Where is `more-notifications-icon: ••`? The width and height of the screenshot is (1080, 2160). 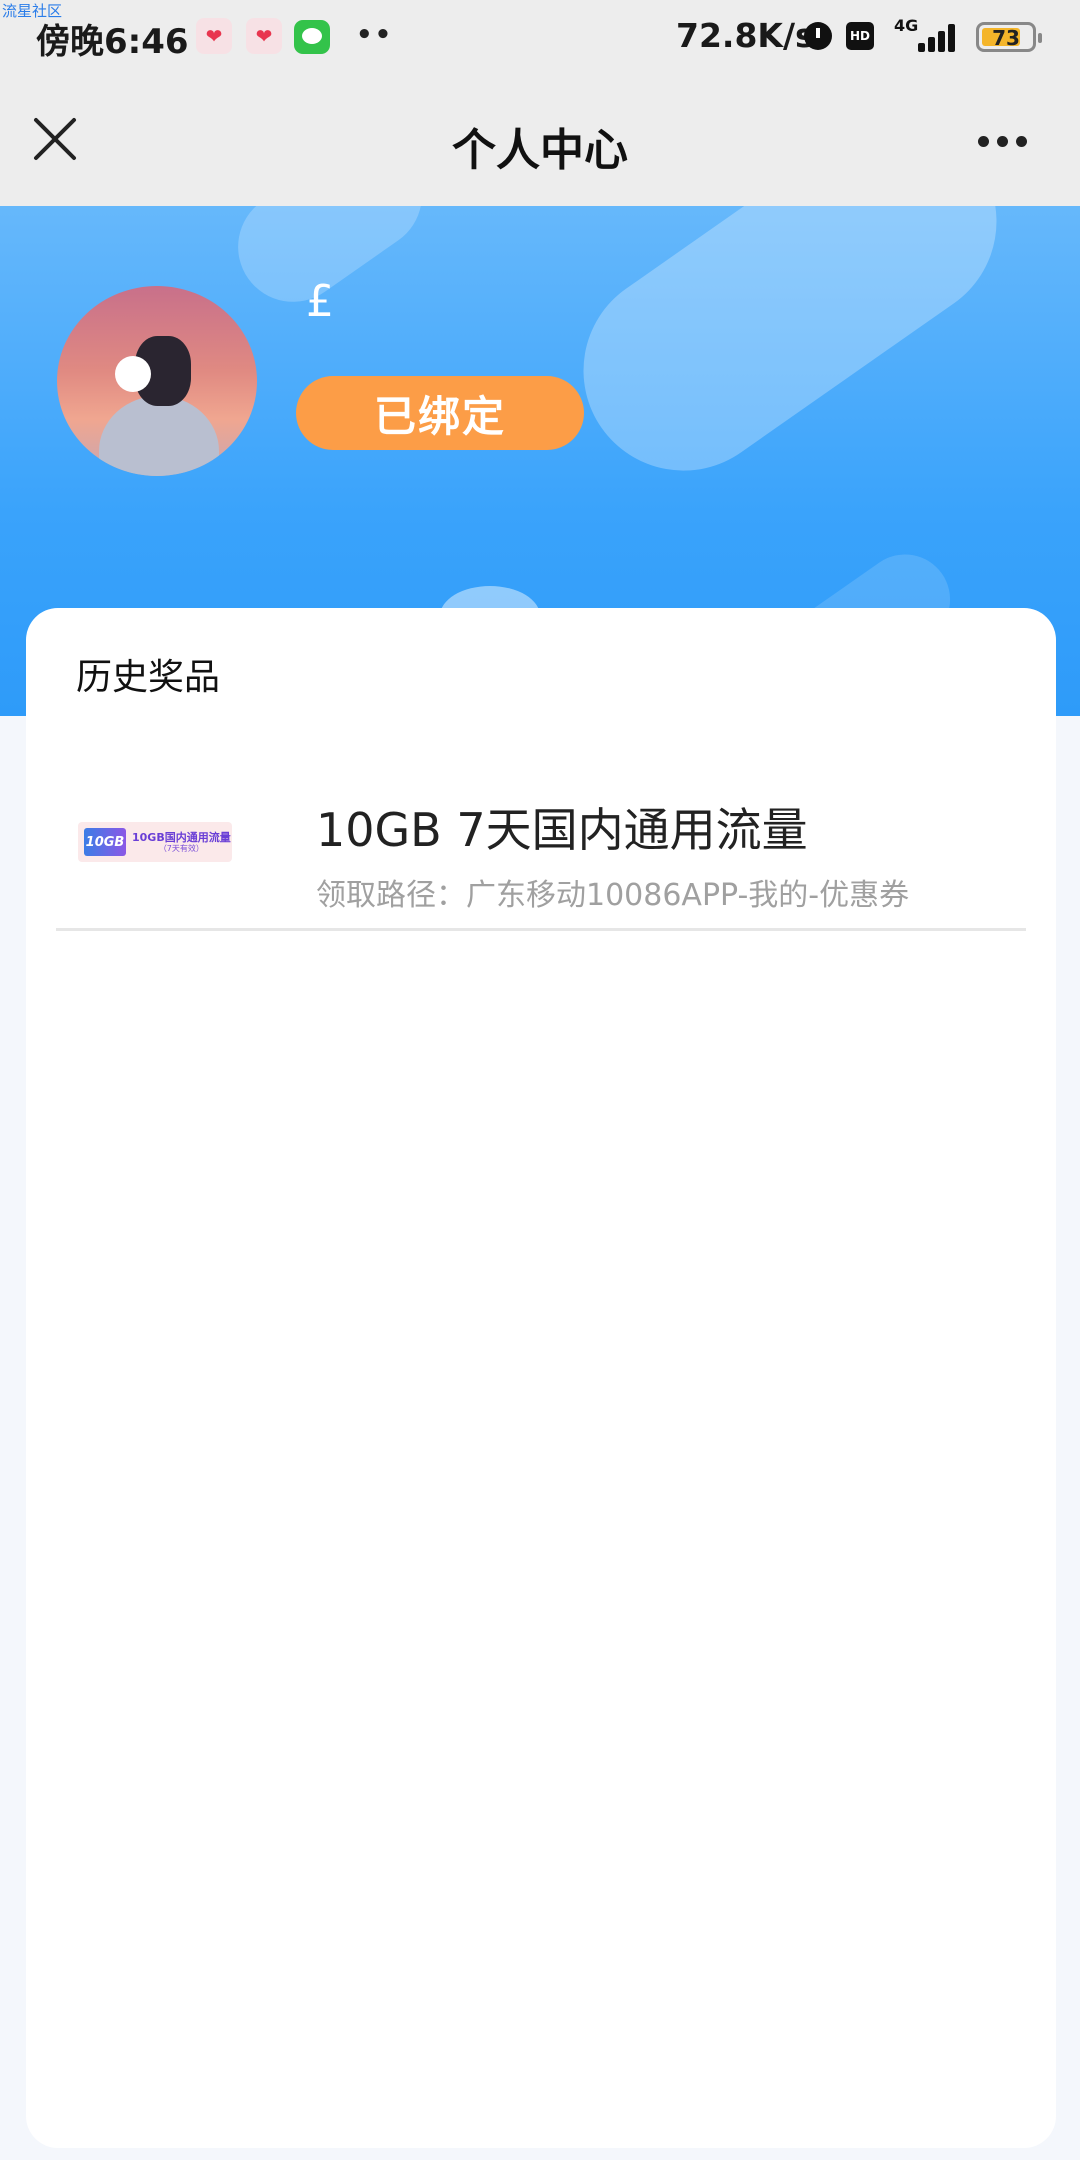 more-notifications-icon: •• is located at coordinates (375, 35).